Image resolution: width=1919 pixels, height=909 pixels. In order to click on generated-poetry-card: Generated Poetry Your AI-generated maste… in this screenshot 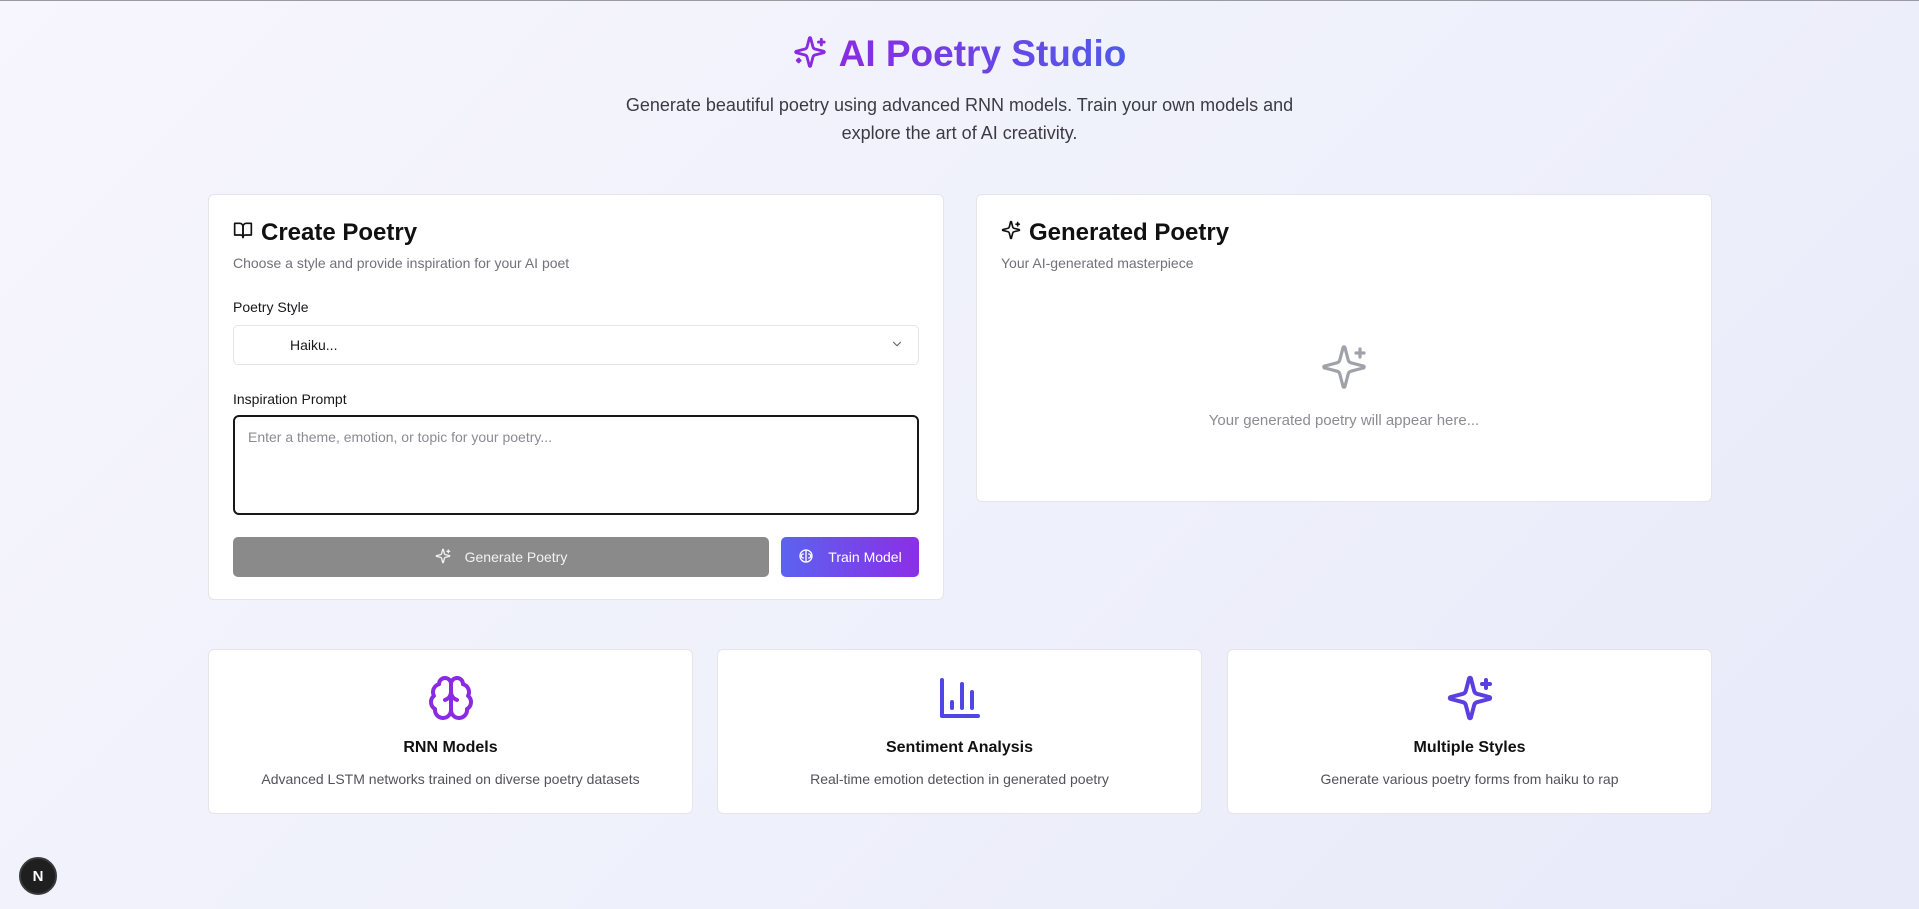, I will do `click(1344, 348)`.